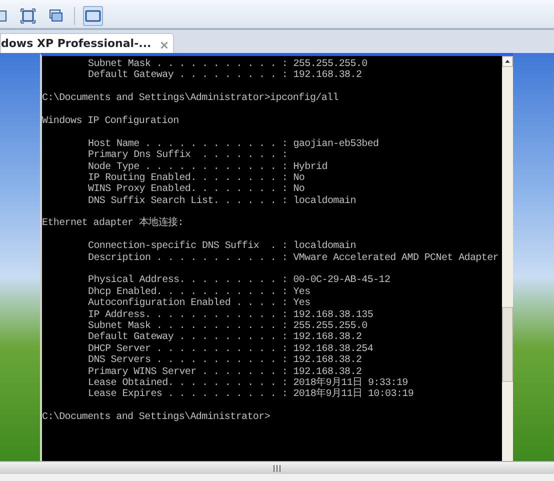  What do you see at coordinates (113, 224) in the screenshot?
I see `console-line: Ethernet adapter 本地连接:` at bounding box center [113, 224].